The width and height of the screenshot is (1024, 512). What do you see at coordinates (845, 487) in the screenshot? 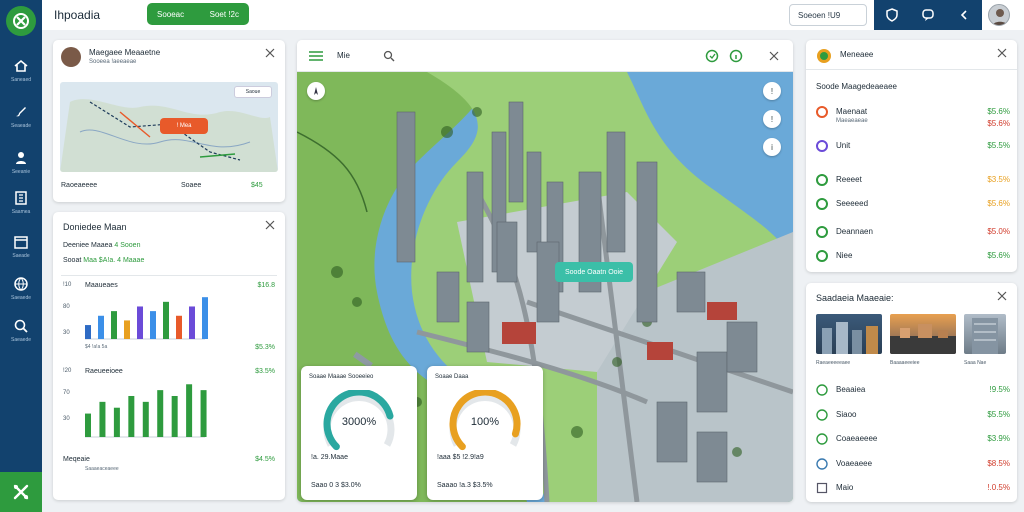
I see `media-row-label: Maio` at bounding box center [845, 487].